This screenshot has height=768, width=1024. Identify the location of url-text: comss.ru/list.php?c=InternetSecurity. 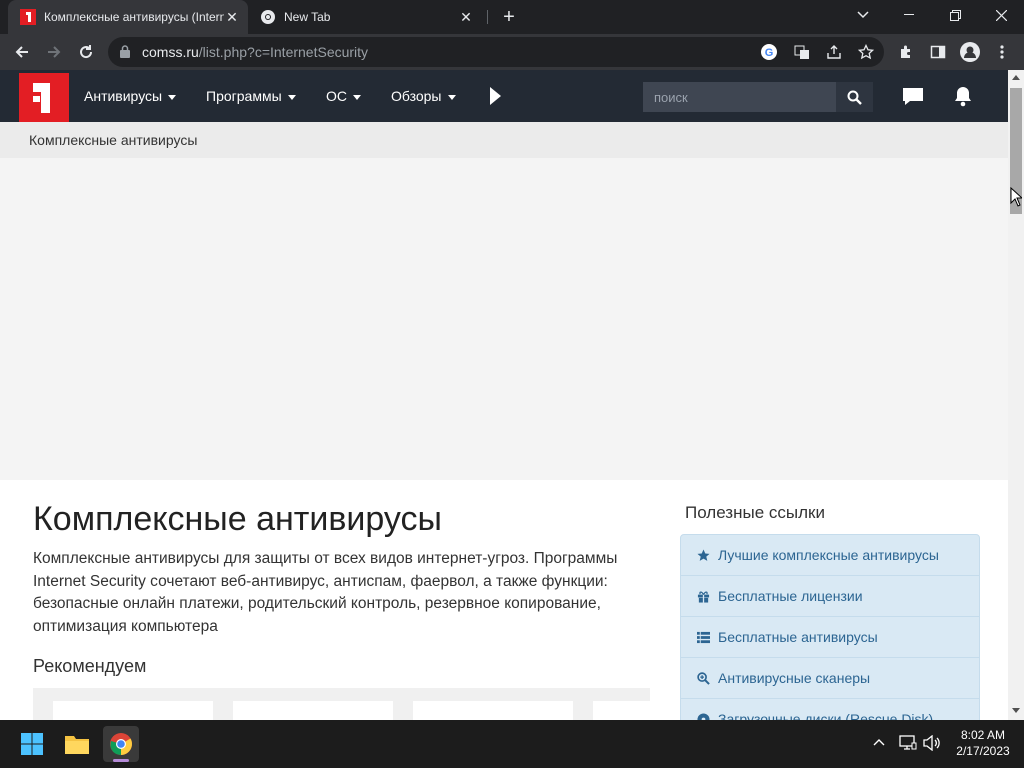
(255, 52).